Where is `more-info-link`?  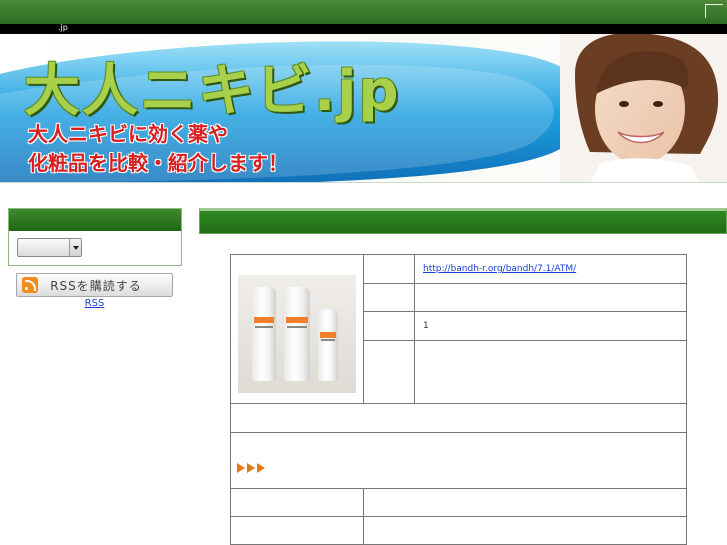
more-info-link is located at coordinates (282, 468).